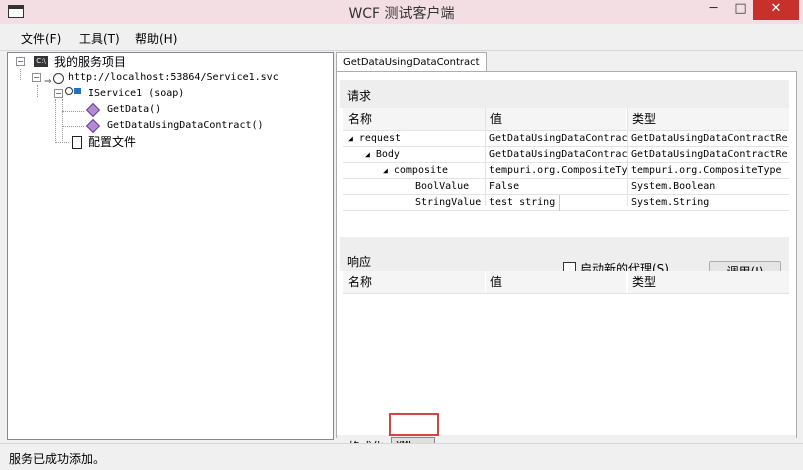 This screenshot has height=470, width=803. What do you see at coordinates (564, 94) in the screenshot?
I see `request-section: 请求` at bounding box center [564, 94].